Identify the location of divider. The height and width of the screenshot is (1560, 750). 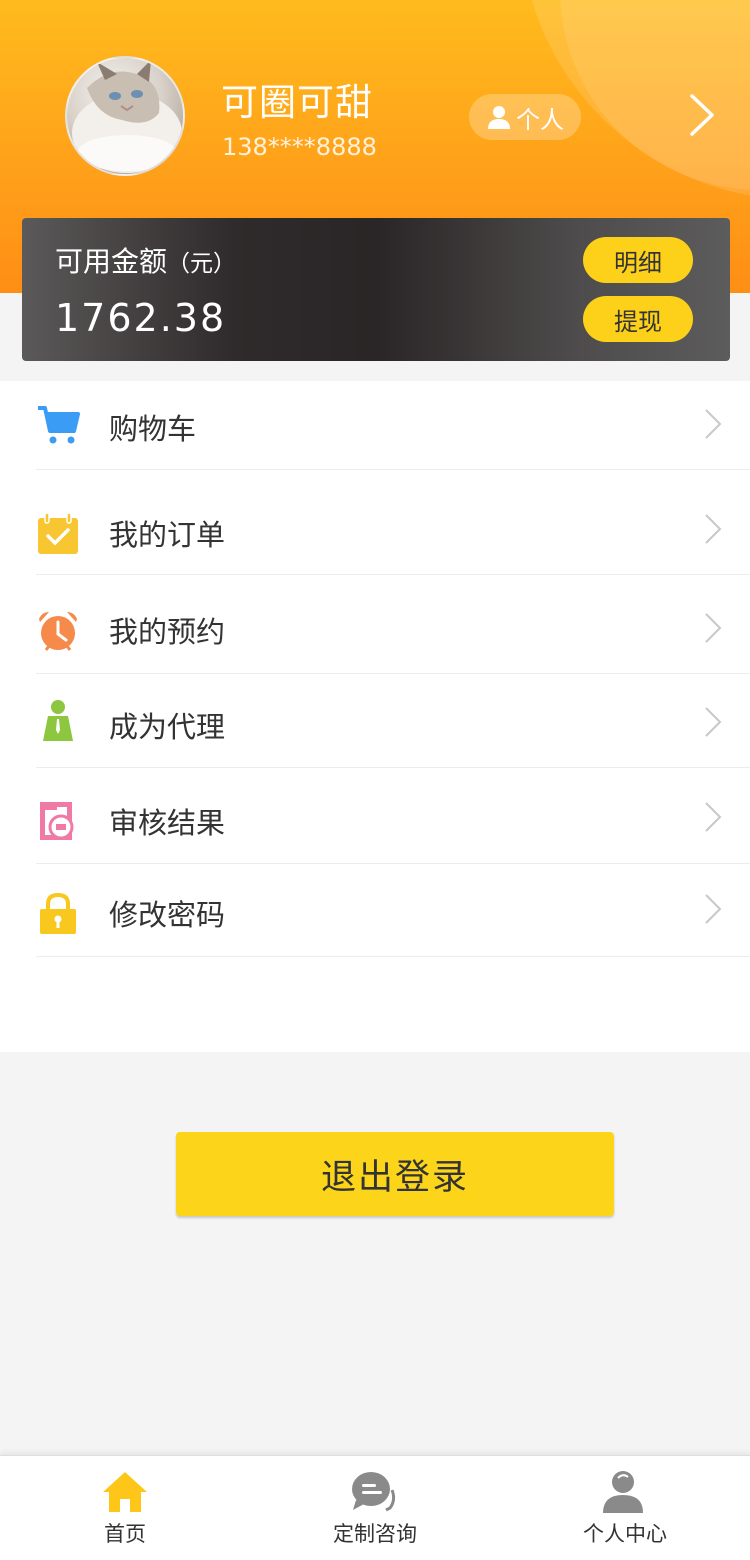
(393, 956).